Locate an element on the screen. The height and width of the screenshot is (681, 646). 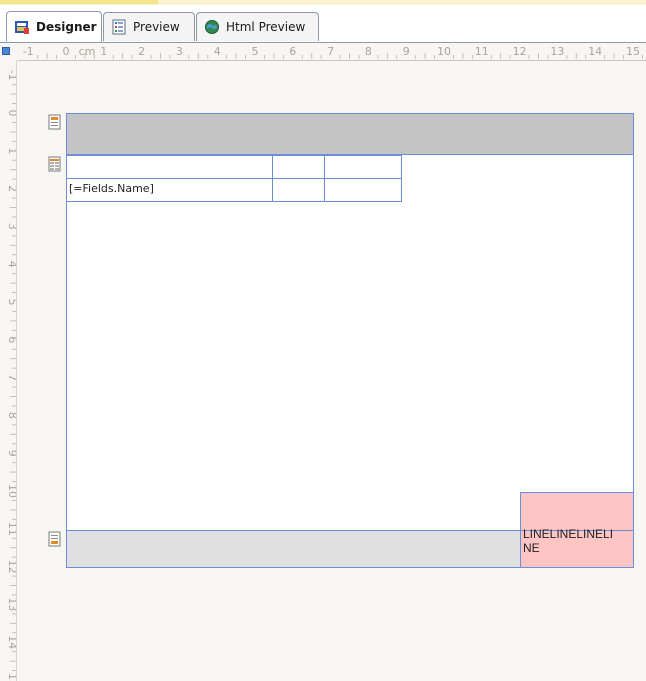
hruler-tick-label: 4 is located at coordinates (217, 51).